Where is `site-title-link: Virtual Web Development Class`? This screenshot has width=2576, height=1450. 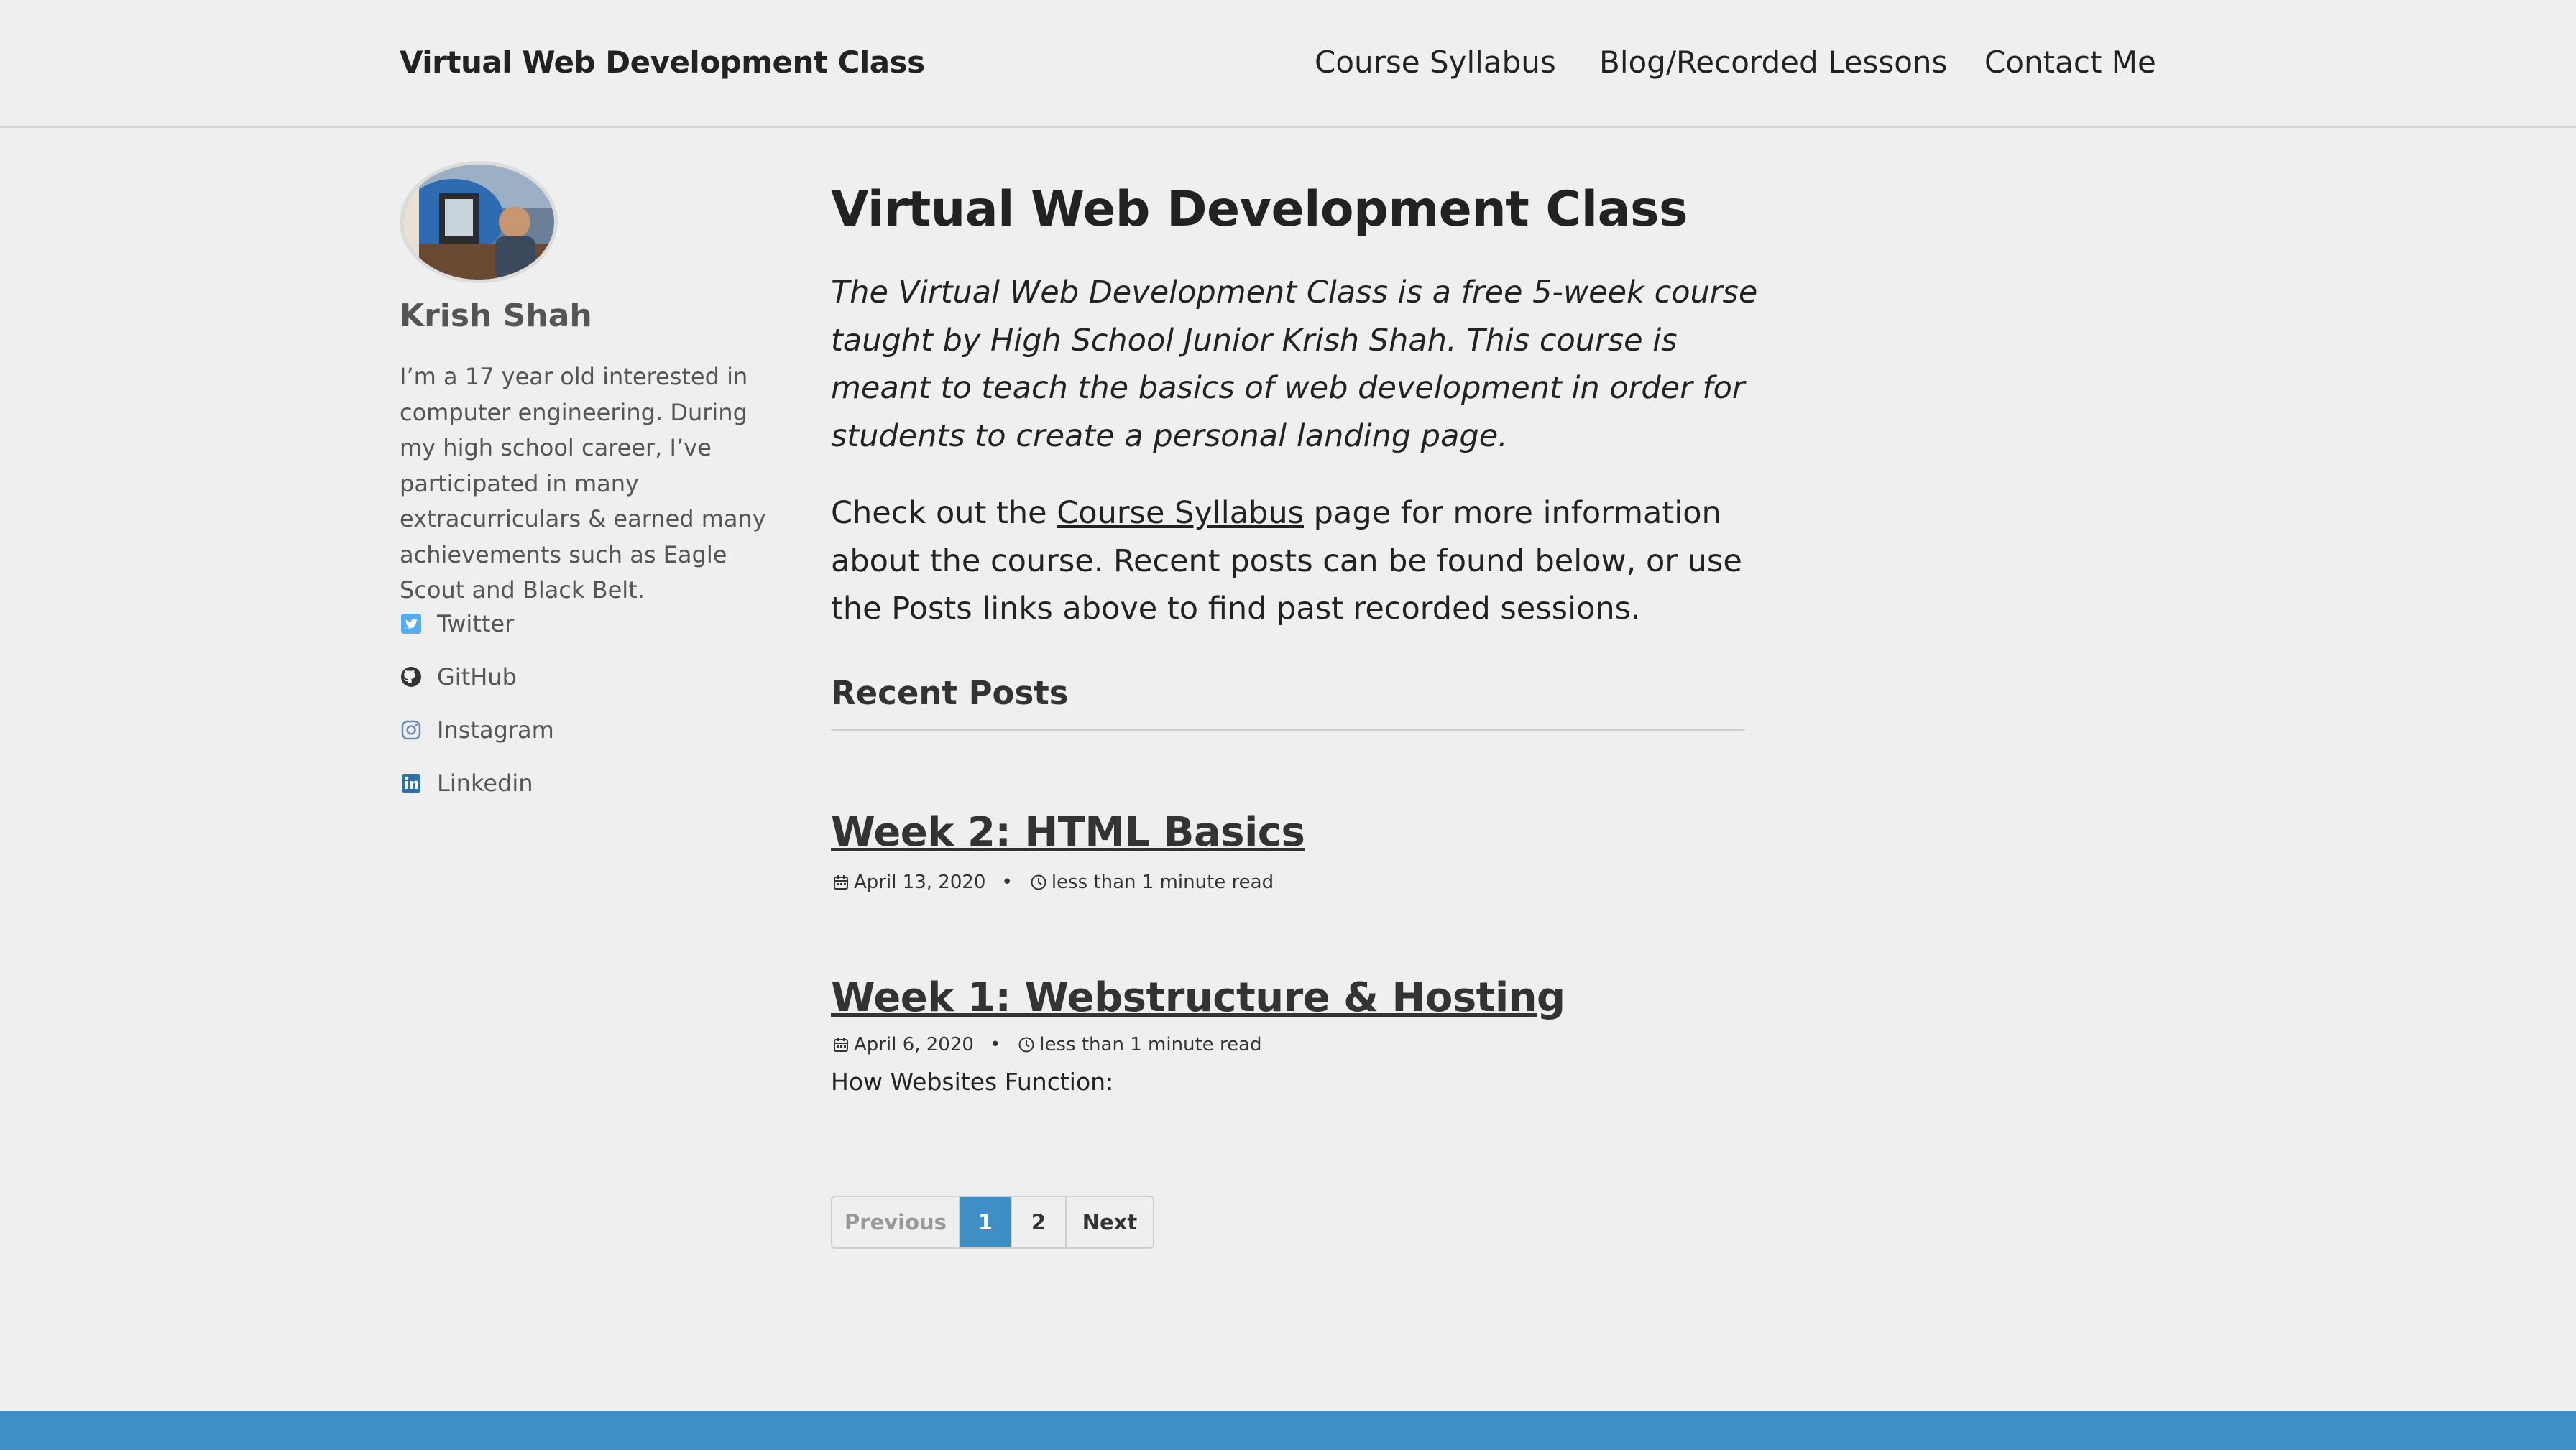 site-title-link: Virtual Web Development Class is located at coordinates (662, 63).